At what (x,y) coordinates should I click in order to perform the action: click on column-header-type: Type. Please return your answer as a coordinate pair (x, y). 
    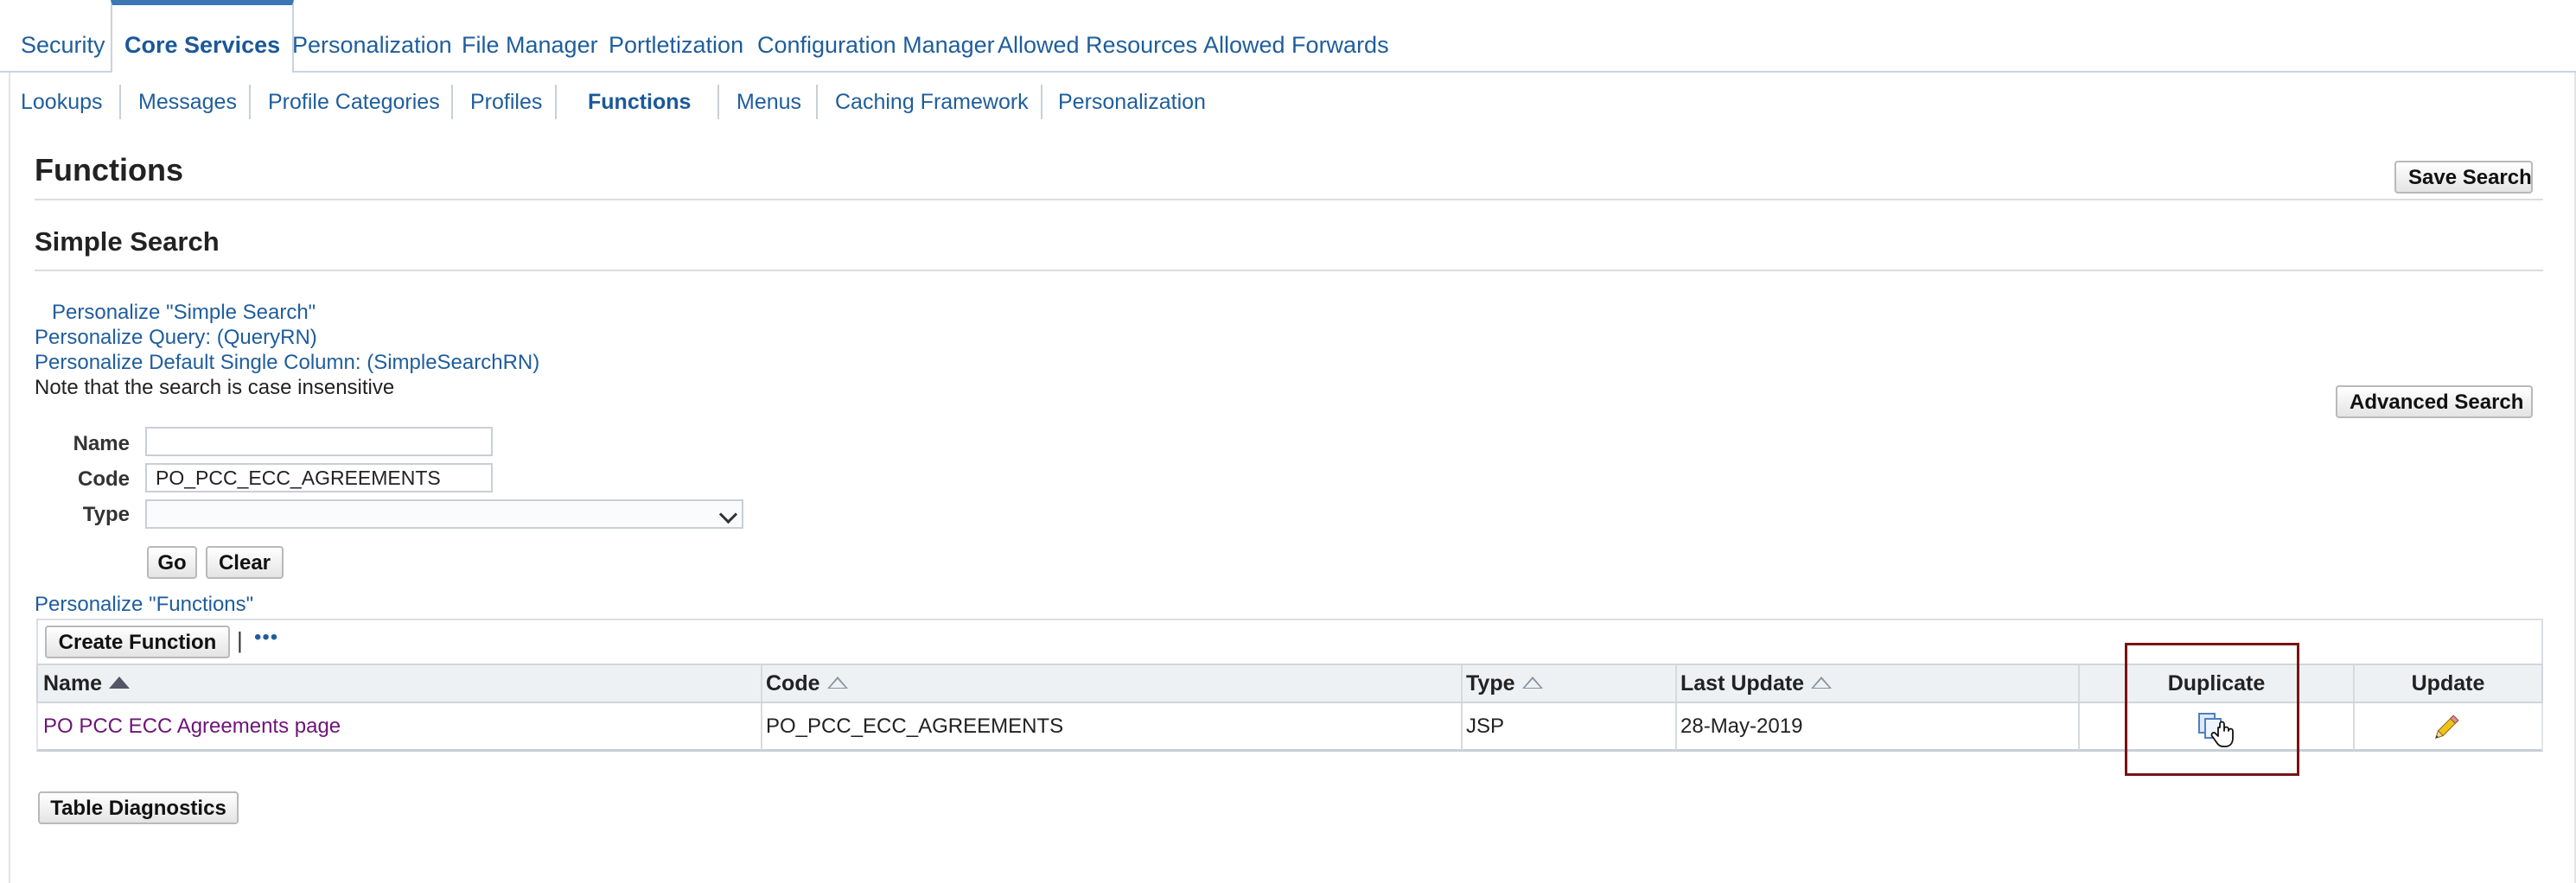
    Looking at the image, I should click on (1504, 683).